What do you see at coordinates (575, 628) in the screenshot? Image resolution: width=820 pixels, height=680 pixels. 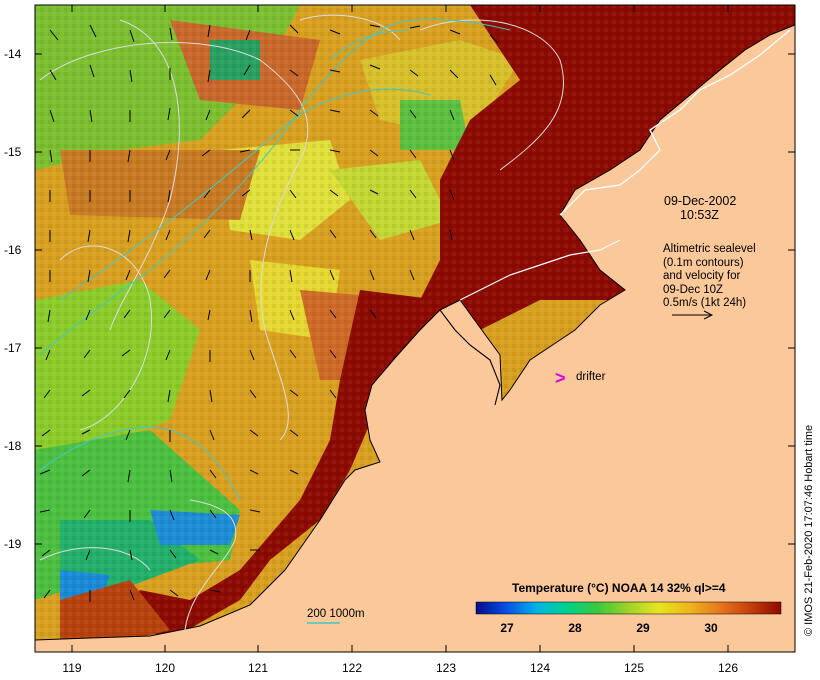 I see `colorbar-tick: 28` at bounding box center [575, 628].